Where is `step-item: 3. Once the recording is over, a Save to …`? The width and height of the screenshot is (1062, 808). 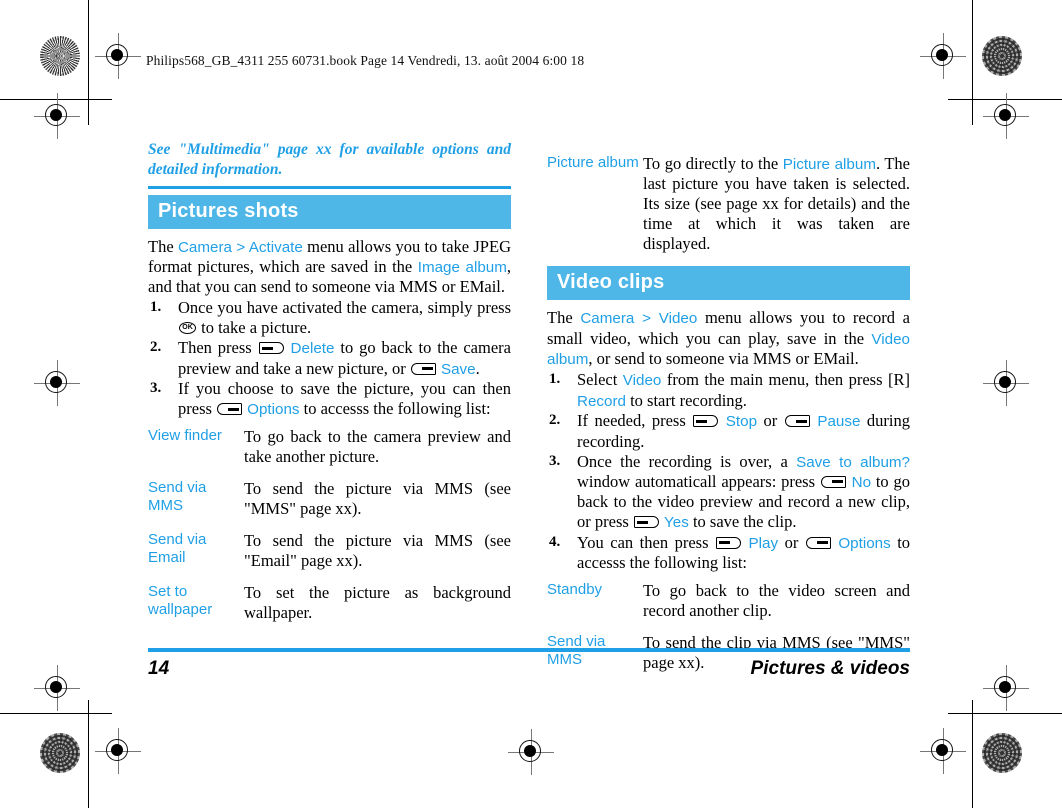
step-item: 3. Once the recording is over, a Save to … is located at coordinates (728, 492).